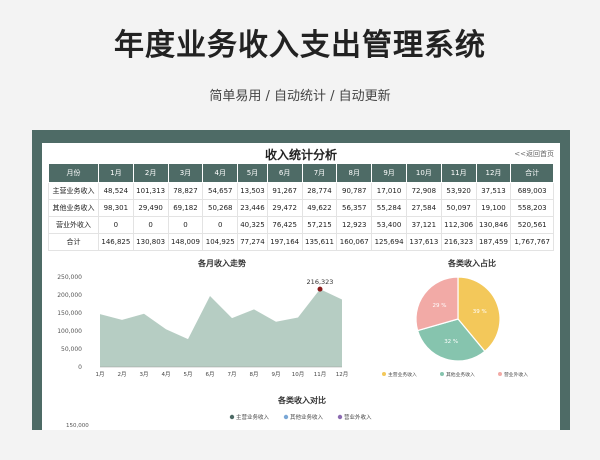  What do you see at coordinates (354, 225) in the screenshot?
I see `table-cell: 12,923` at bounding box center [354, 225].